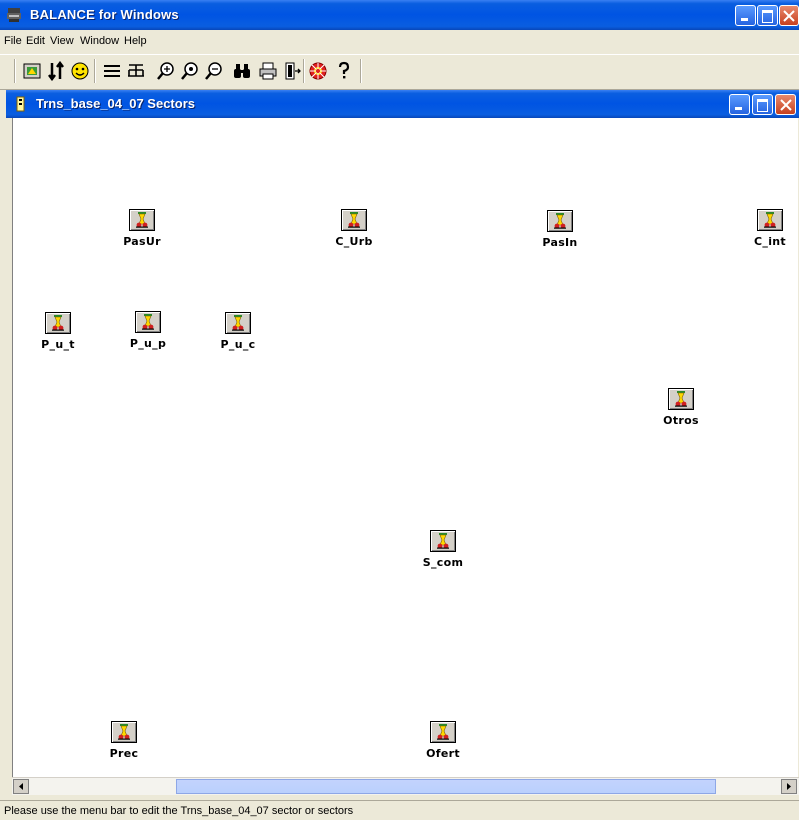  I want to click on sector-pasin: PasIn, so click(560, 229).